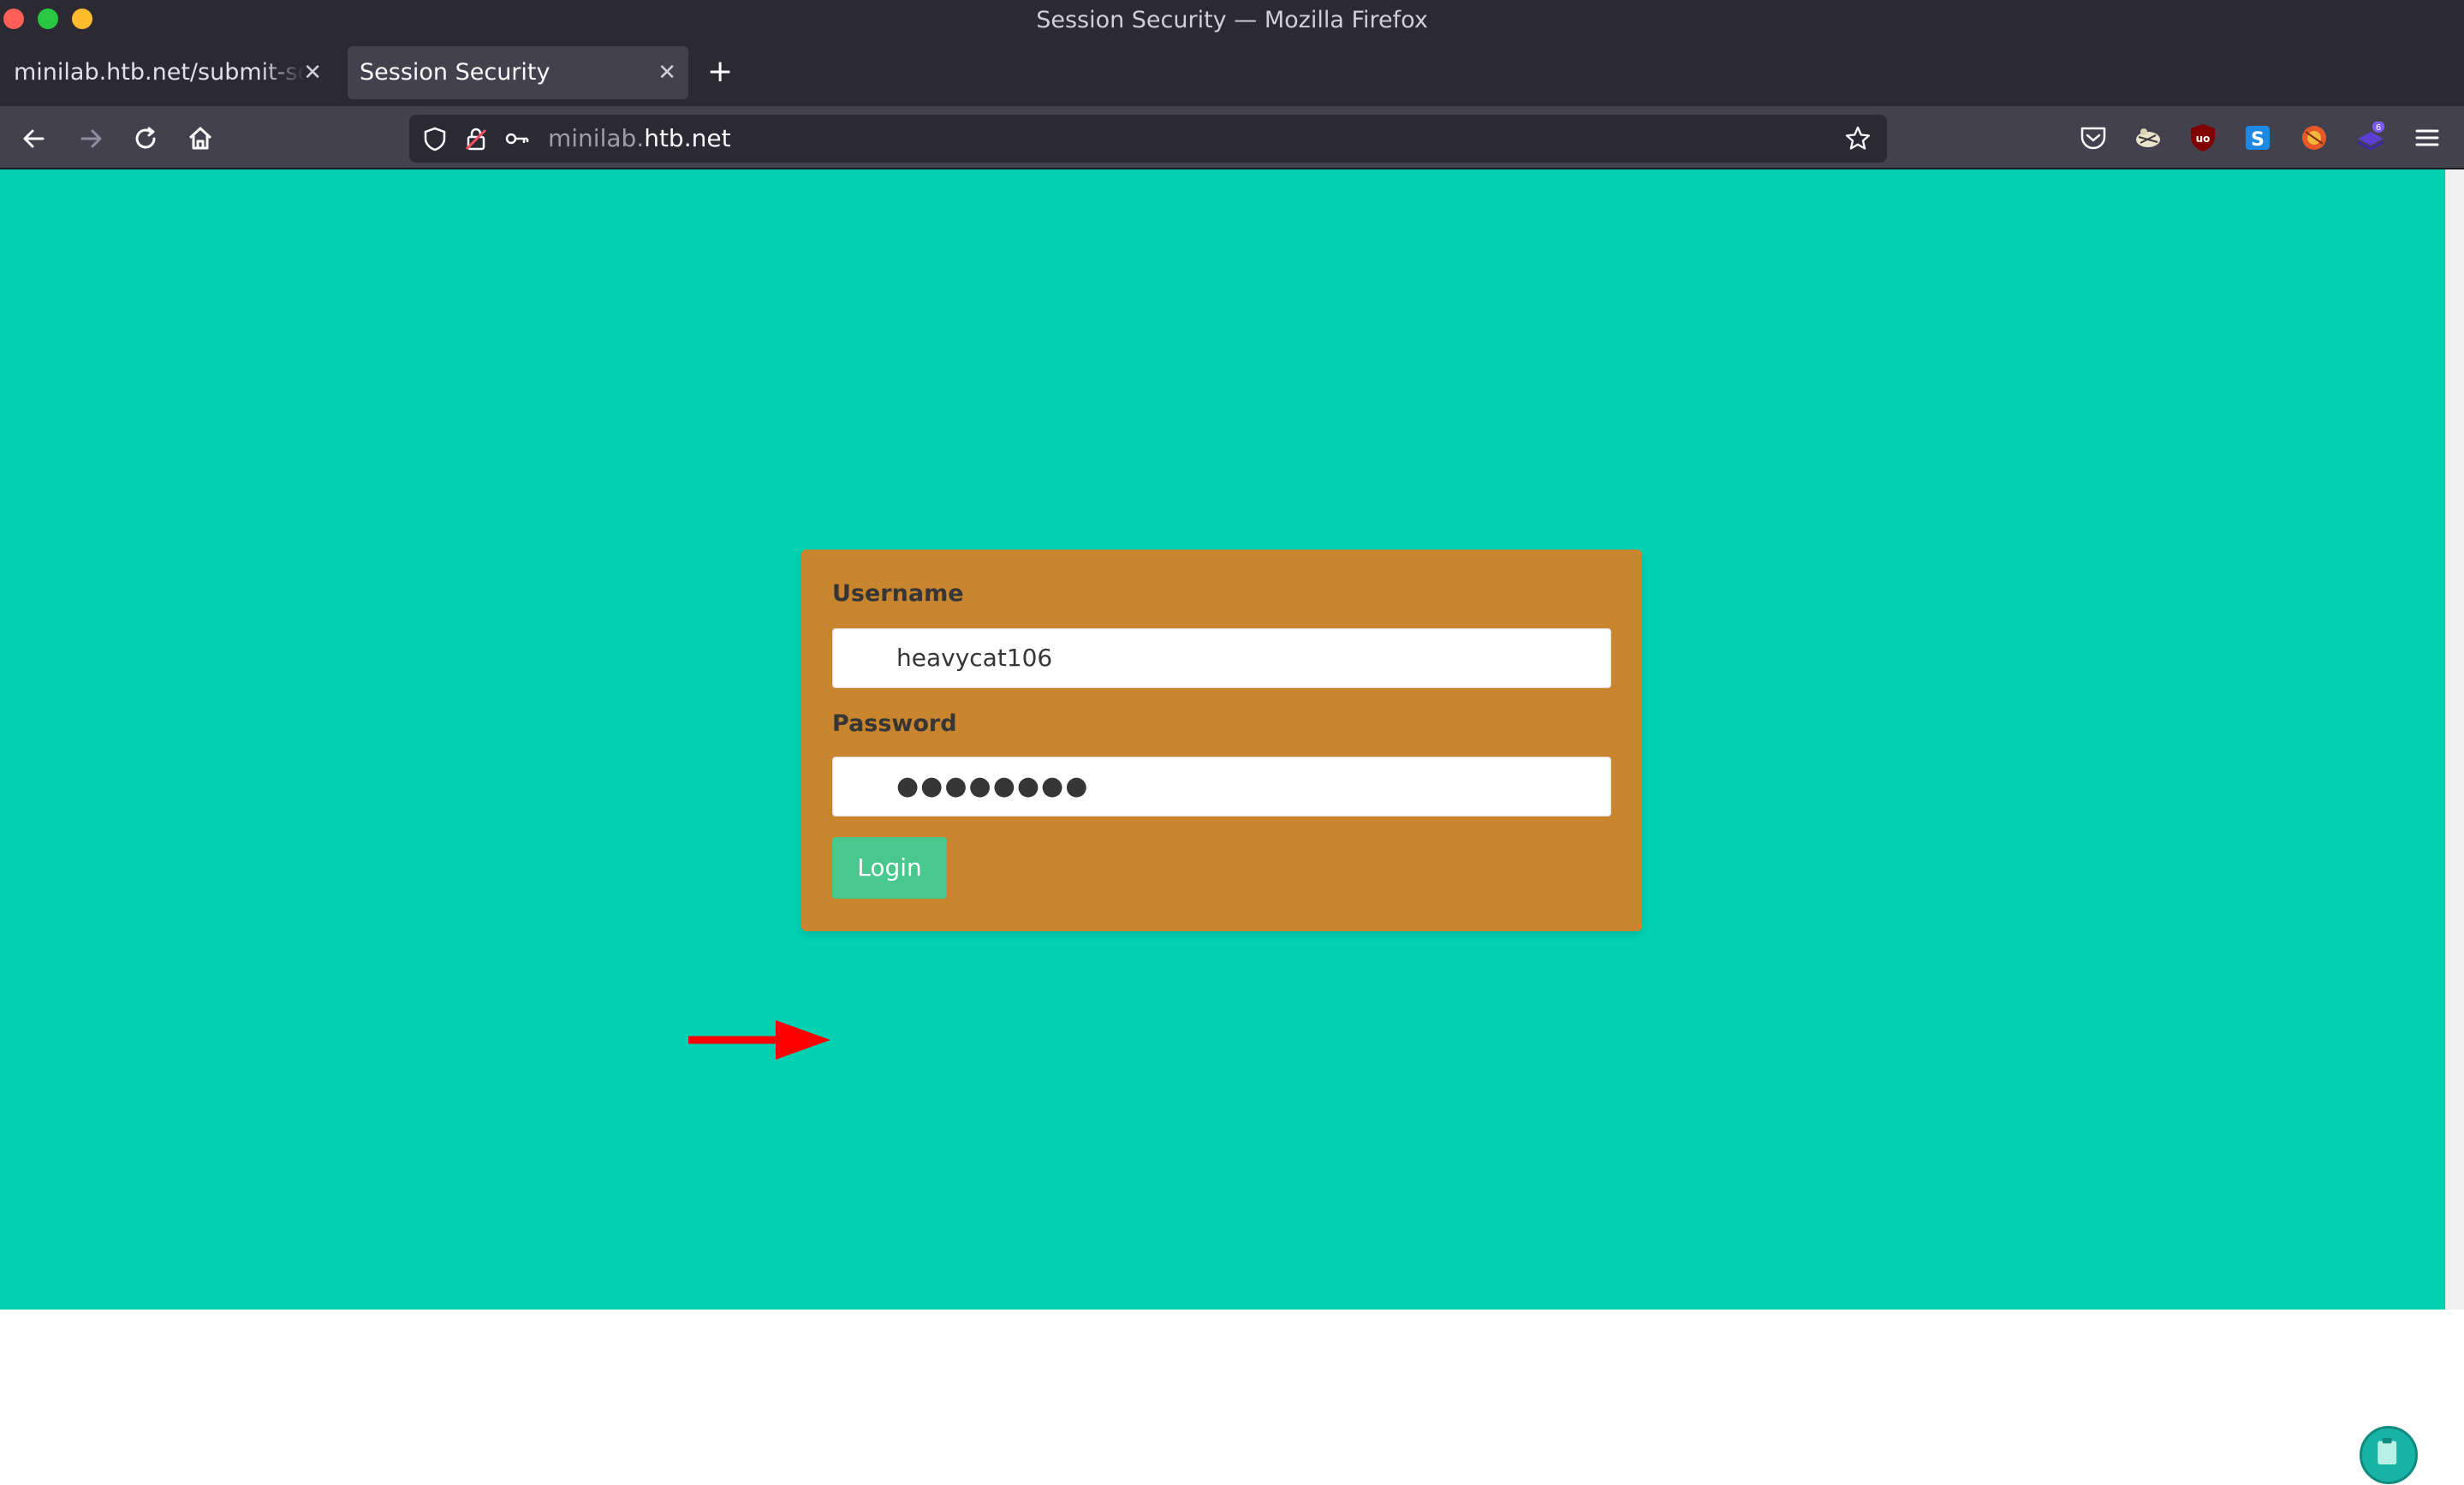 Image resolution: width=2464 pixels, height=1485 pixels. I want to click on svg-text: uo, so click(2203, 139).